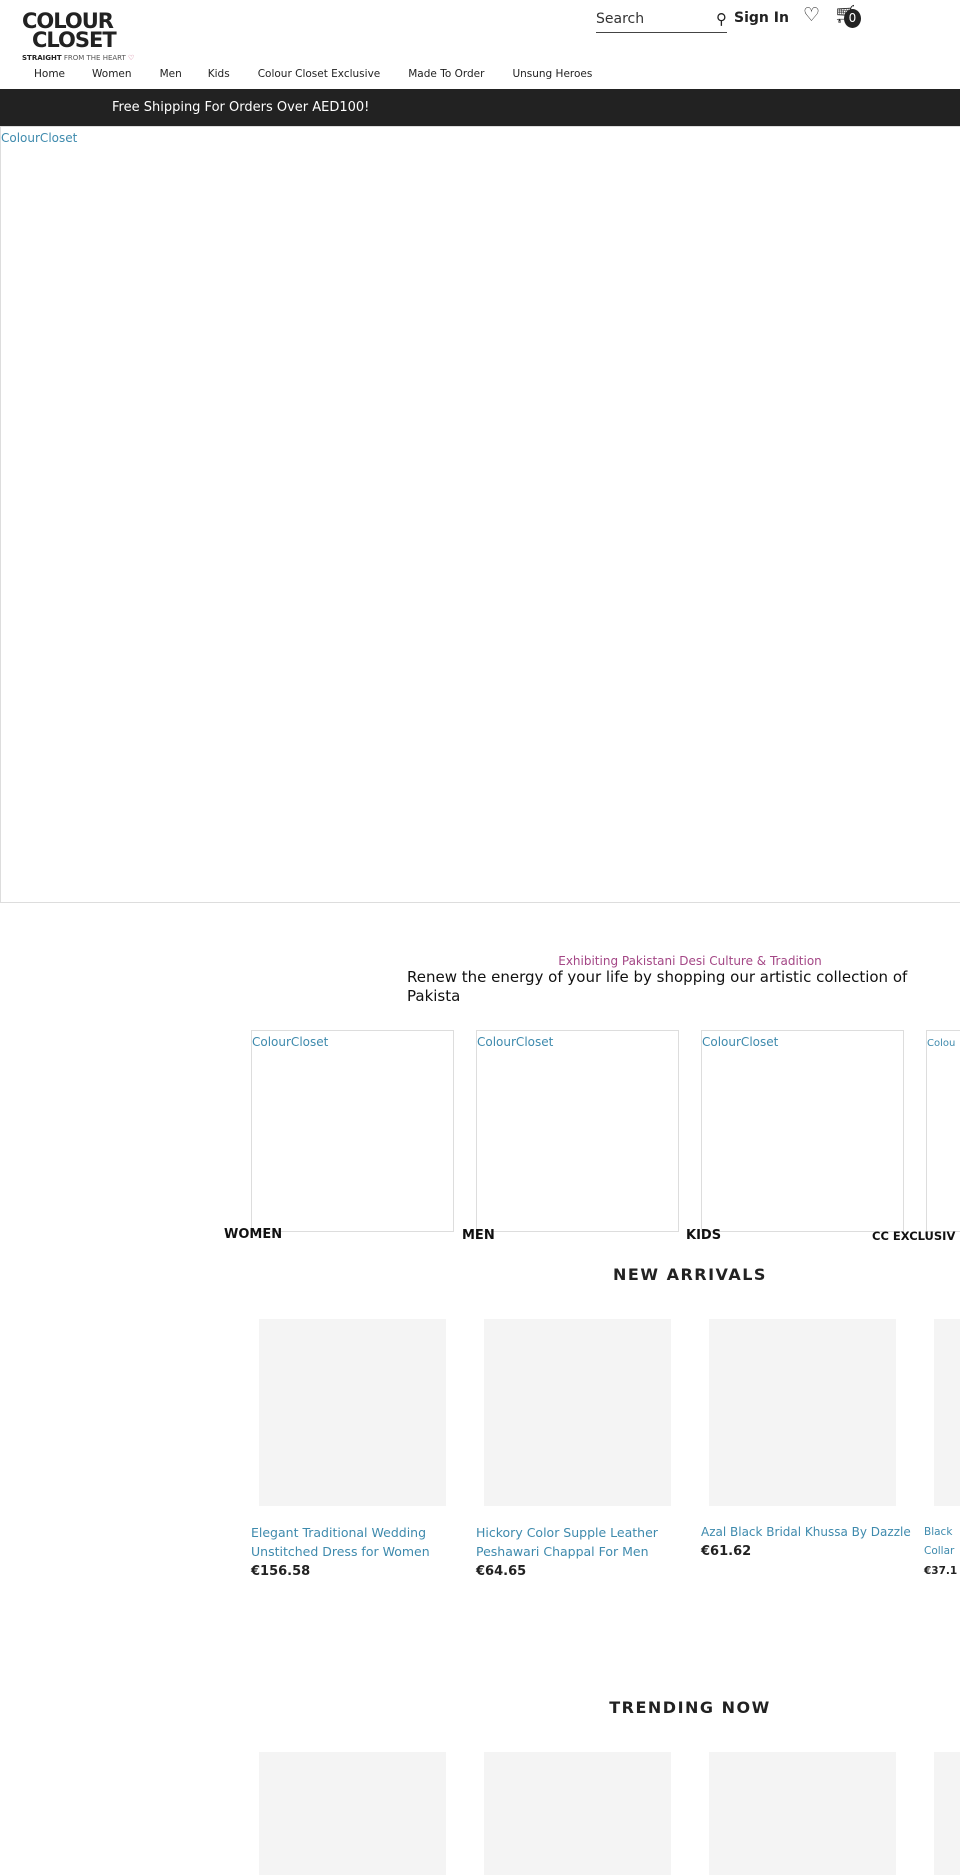  Describe the element at coordinates (943, 1131) in the screenshot. I see `category-cc-exclusive-image: Colou` at that location.